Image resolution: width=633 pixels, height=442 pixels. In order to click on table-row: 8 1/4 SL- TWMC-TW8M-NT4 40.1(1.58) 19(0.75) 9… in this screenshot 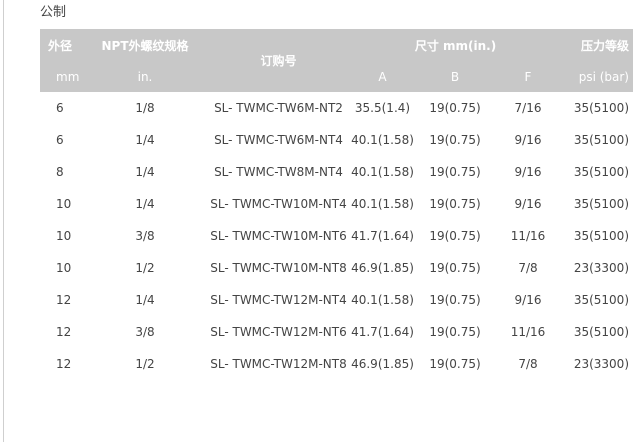, I will do `click(336, 172)`.